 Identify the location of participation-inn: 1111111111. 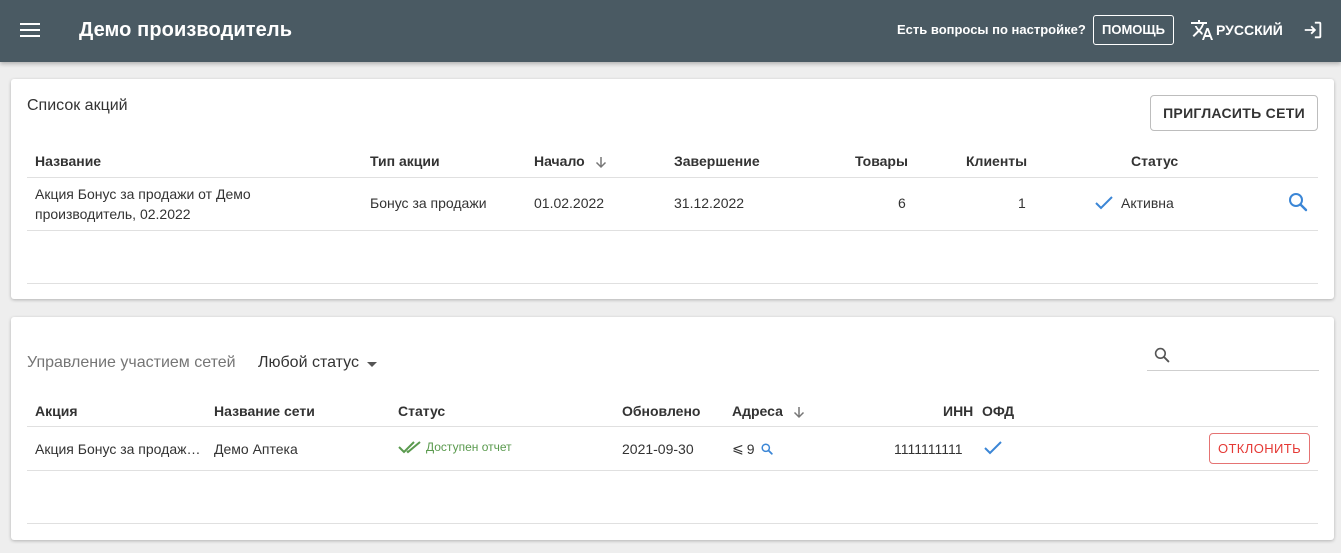
(928, 449).